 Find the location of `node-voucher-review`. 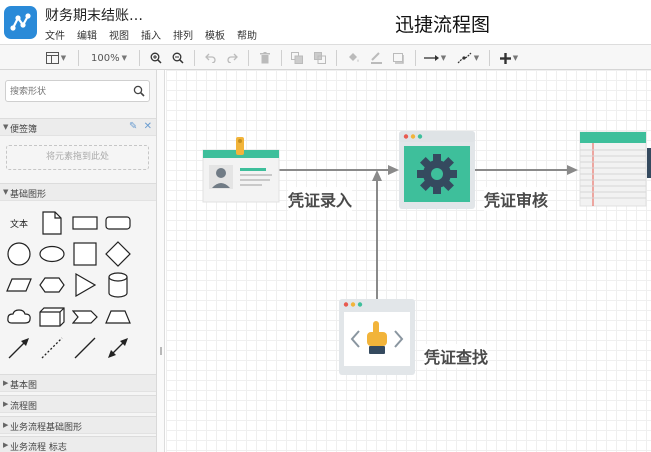

node-voucher-review is located at coordinates (615, 169).